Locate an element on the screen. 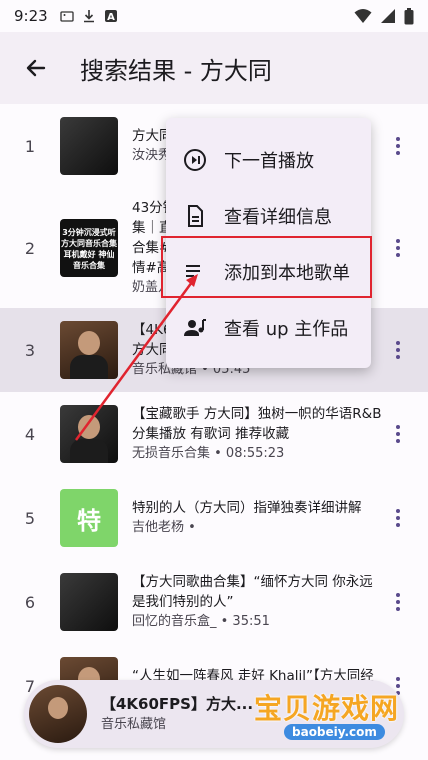 The width and height of the screenshot is (428, 760). result-title: 【宝藏歌手 方大同】独树一帜的华语R&B 分集播放 有歌词 推荐收藏 is located at coordinates (257, 424).